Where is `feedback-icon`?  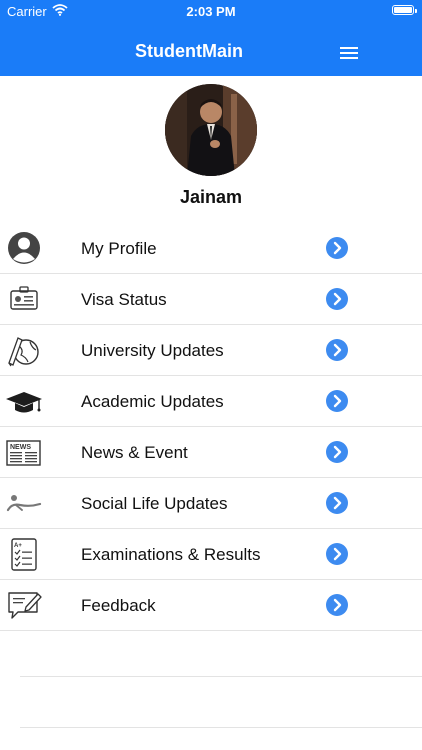 feedback-icon is located at coordinates (24, 605).